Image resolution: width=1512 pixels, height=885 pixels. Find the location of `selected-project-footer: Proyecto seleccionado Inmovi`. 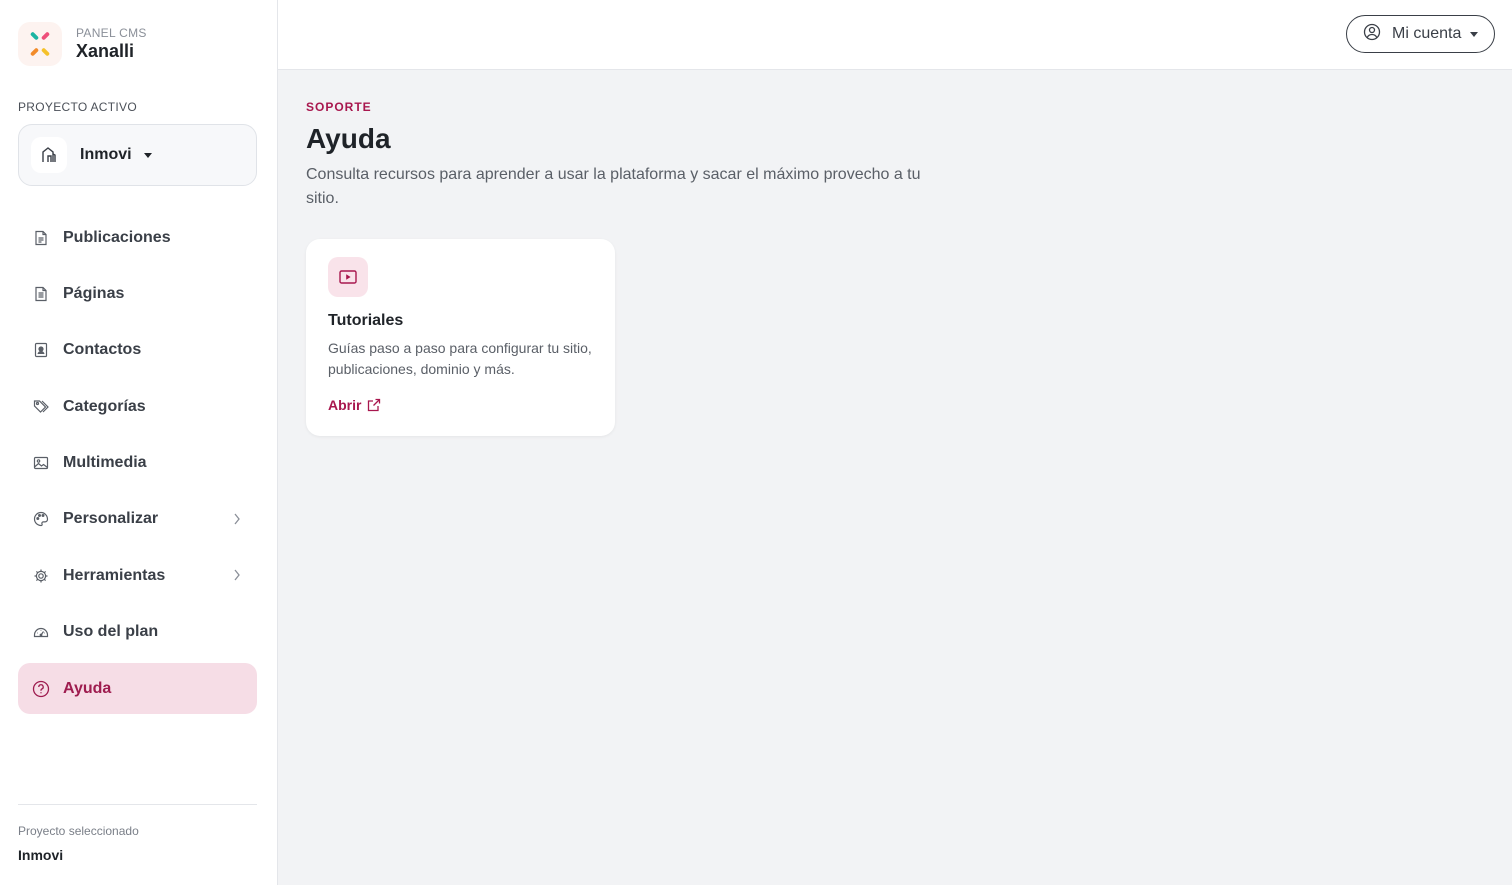

selected-project-footer: Proyecto seleccionado Inmovi is located at coordinates (137, 833).